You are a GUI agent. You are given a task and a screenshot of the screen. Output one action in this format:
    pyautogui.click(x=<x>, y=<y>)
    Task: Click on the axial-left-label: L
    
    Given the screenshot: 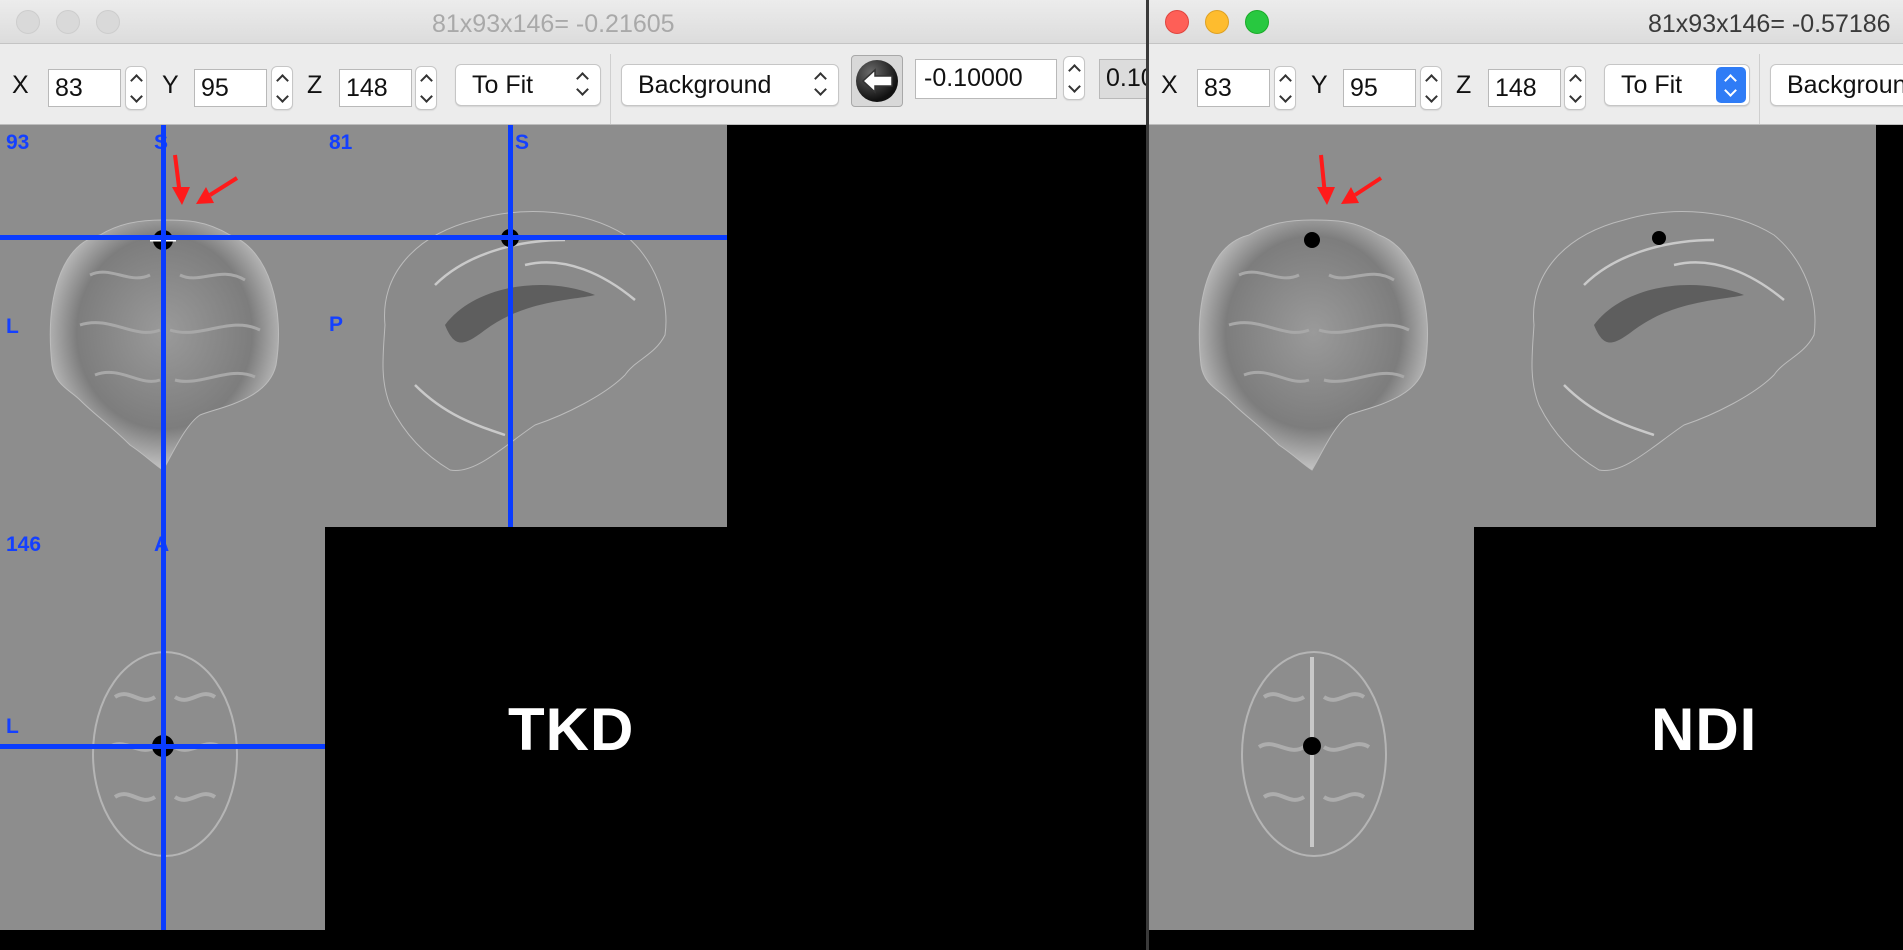 What is the action you would take?
    pyautogui.click(x=12, y=726)
    